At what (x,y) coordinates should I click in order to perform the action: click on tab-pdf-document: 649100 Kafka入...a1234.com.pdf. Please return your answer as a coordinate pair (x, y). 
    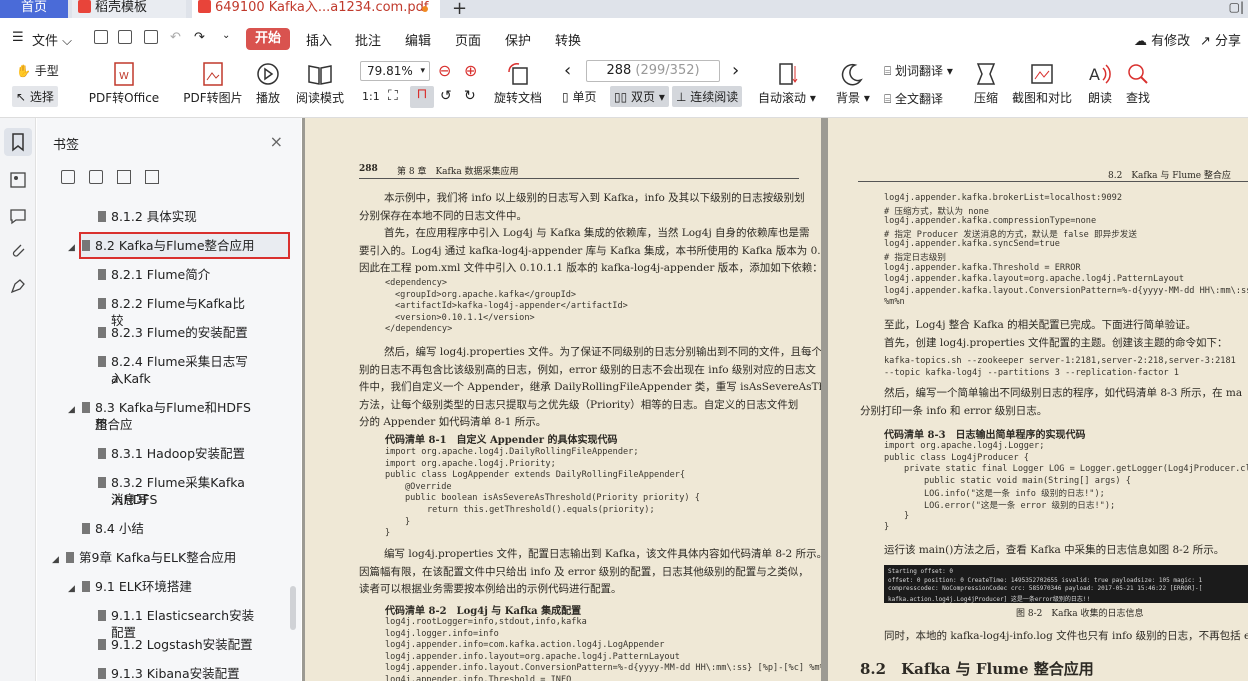
    Looking at the image, I should click on (316, 9).